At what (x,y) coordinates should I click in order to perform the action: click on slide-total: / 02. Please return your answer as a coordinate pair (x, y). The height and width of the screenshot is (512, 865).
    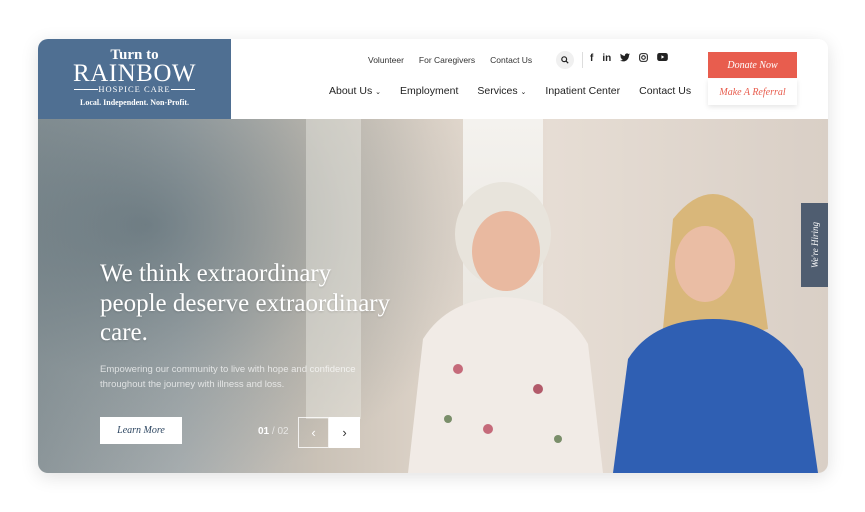
    Looking at the image, I should click on (280, 431).